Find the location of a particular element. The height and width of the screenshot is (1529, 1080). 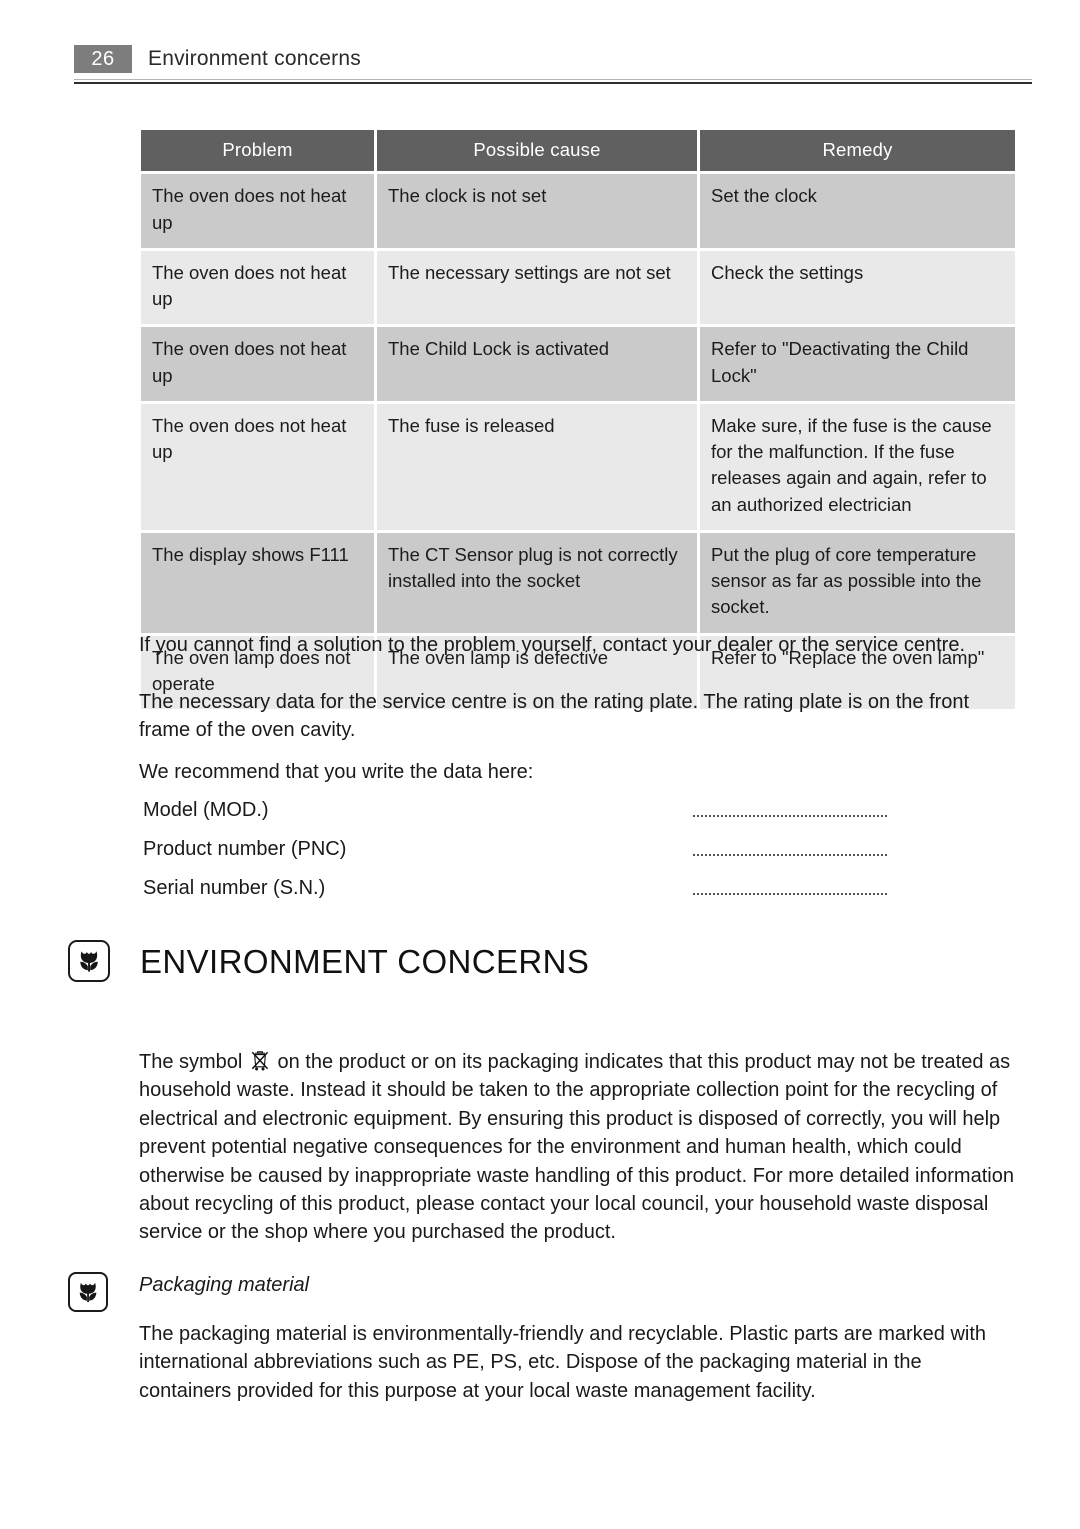

packaging-material-heading: Packaging material is located at coordinates (224, 1285).